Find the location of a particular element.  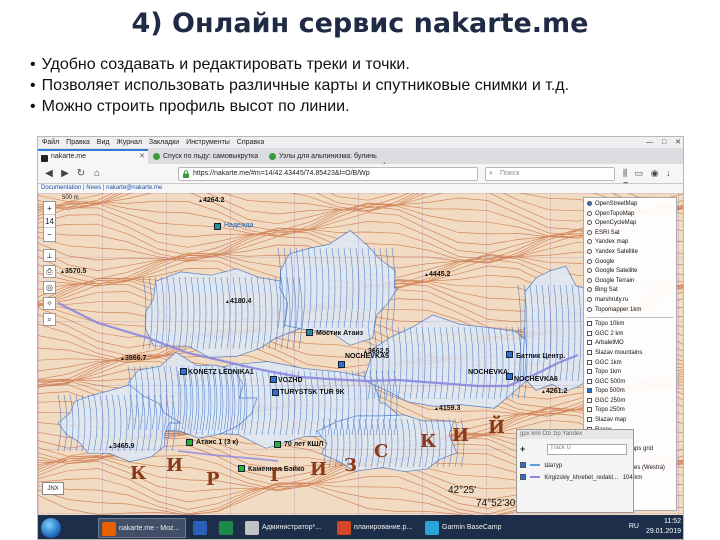

language-indicator: RU is located at coordinates (634, 526).